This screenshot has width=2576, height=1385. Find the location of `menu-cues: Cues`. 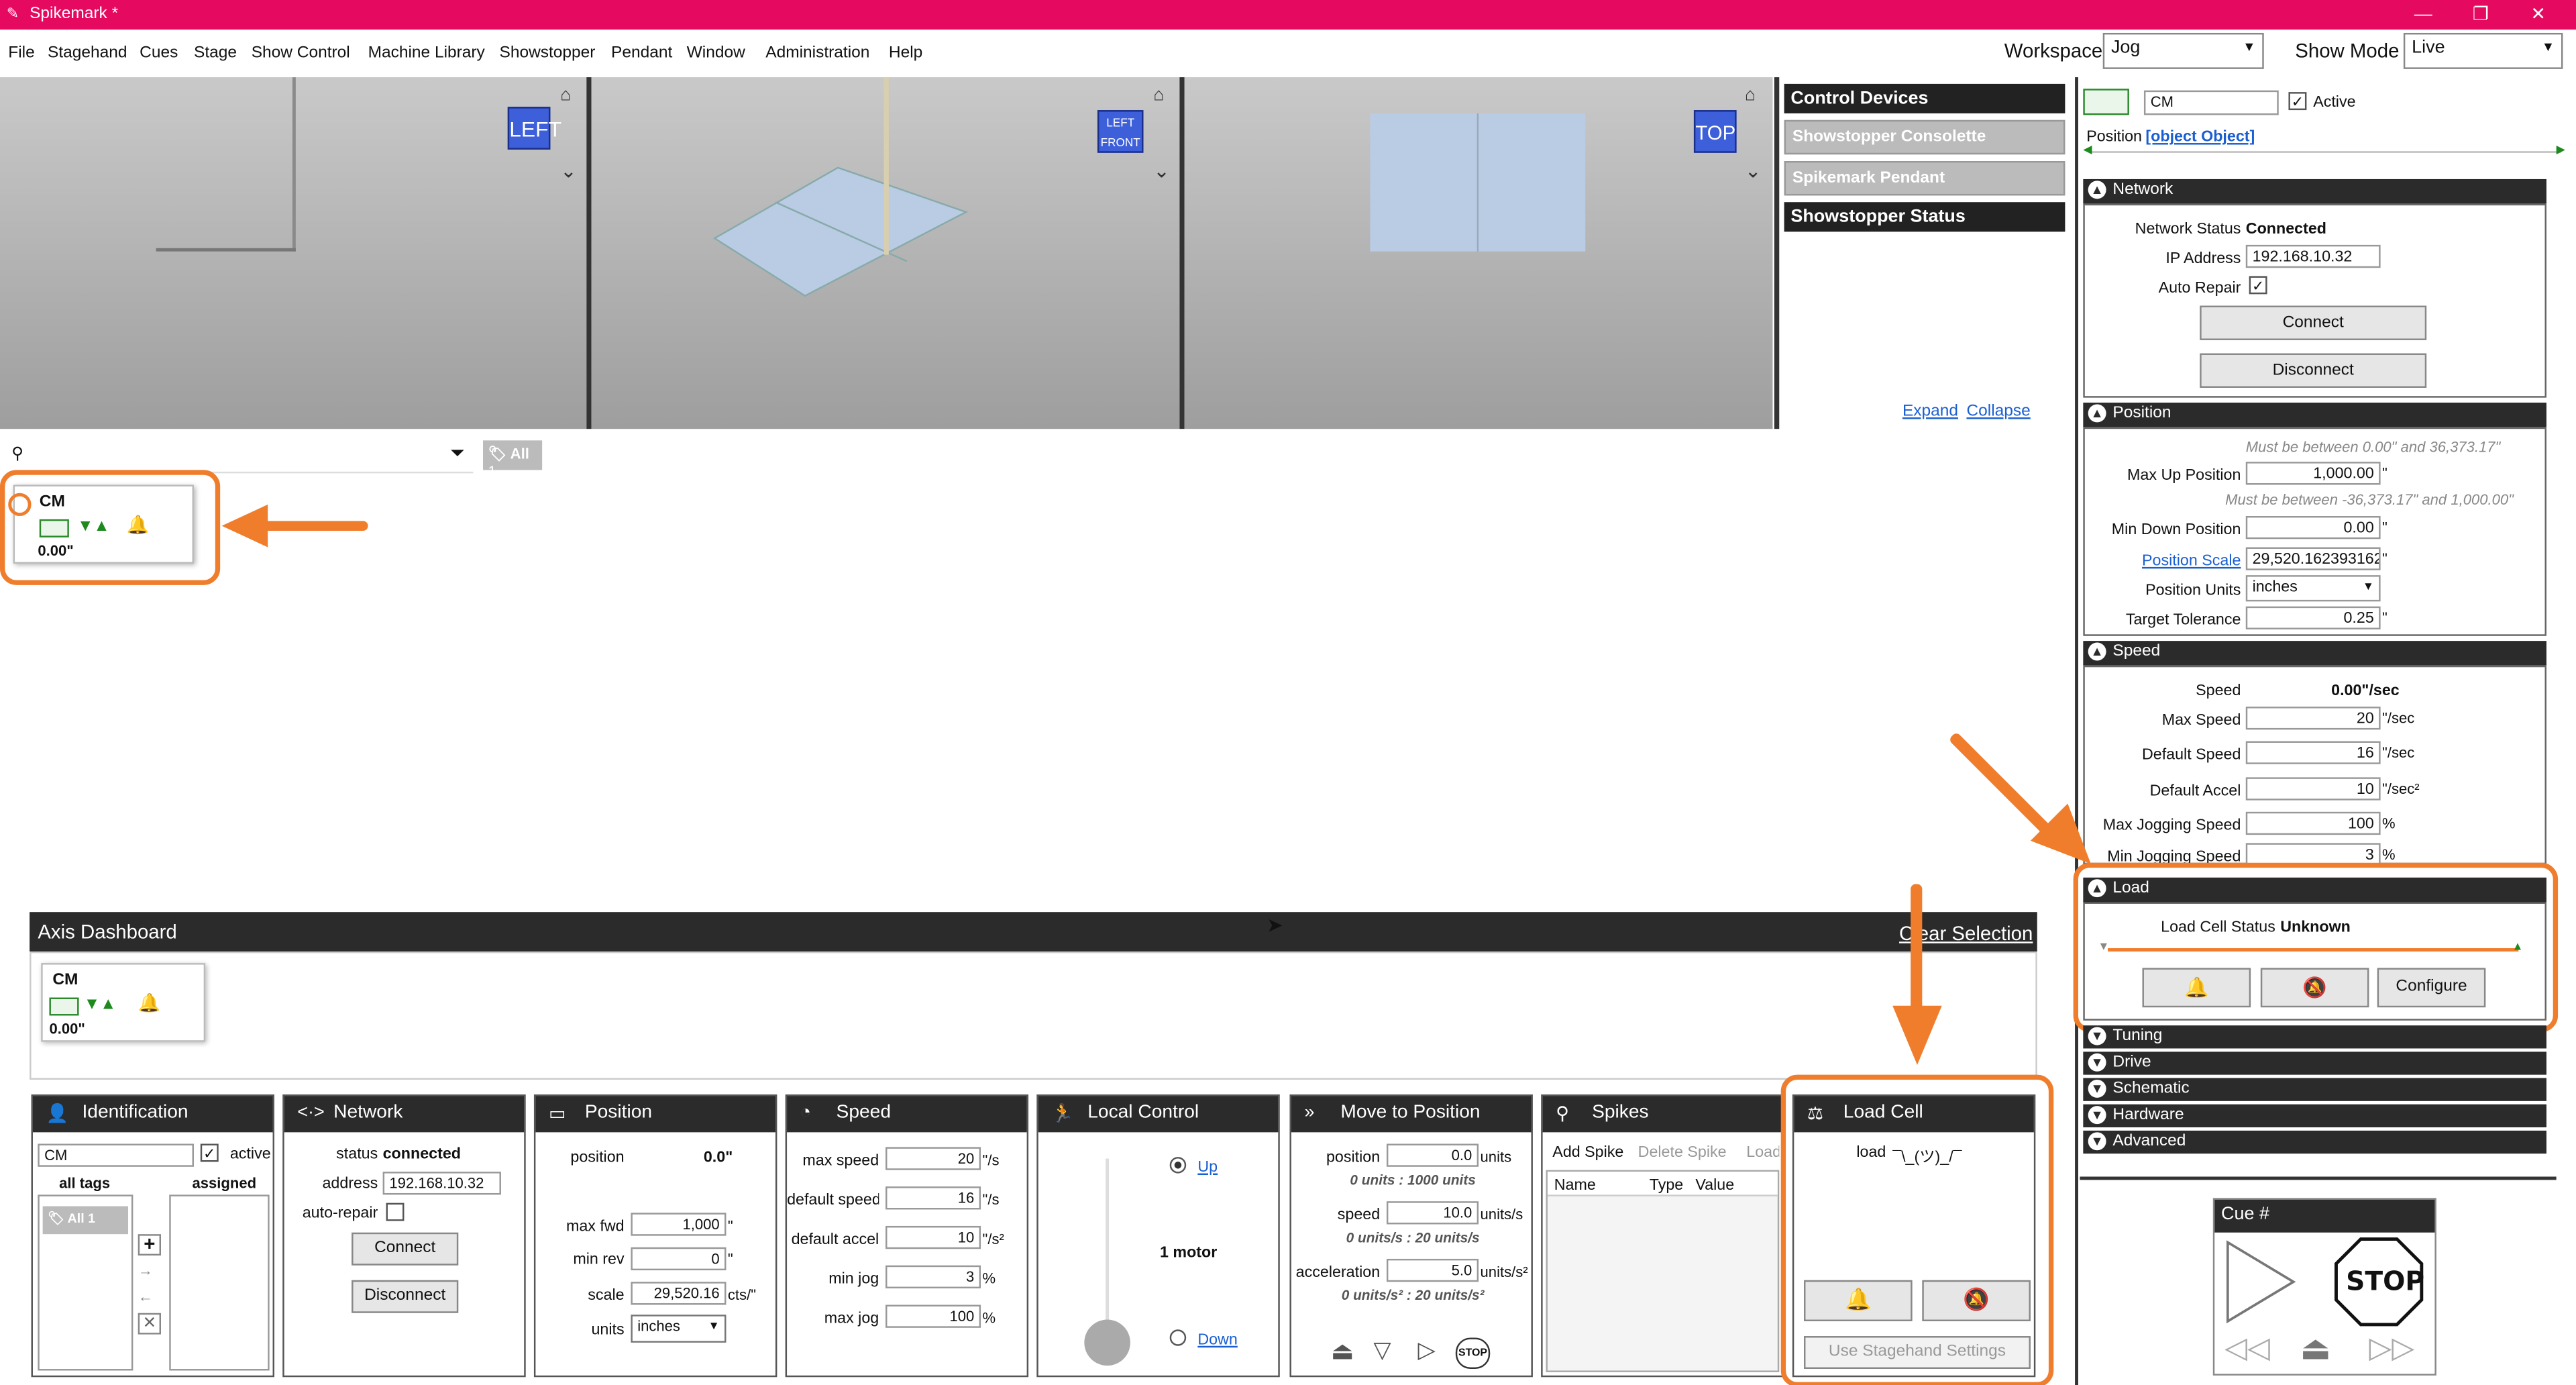

menu-cues: Cues is located at coordinates (159, 53).